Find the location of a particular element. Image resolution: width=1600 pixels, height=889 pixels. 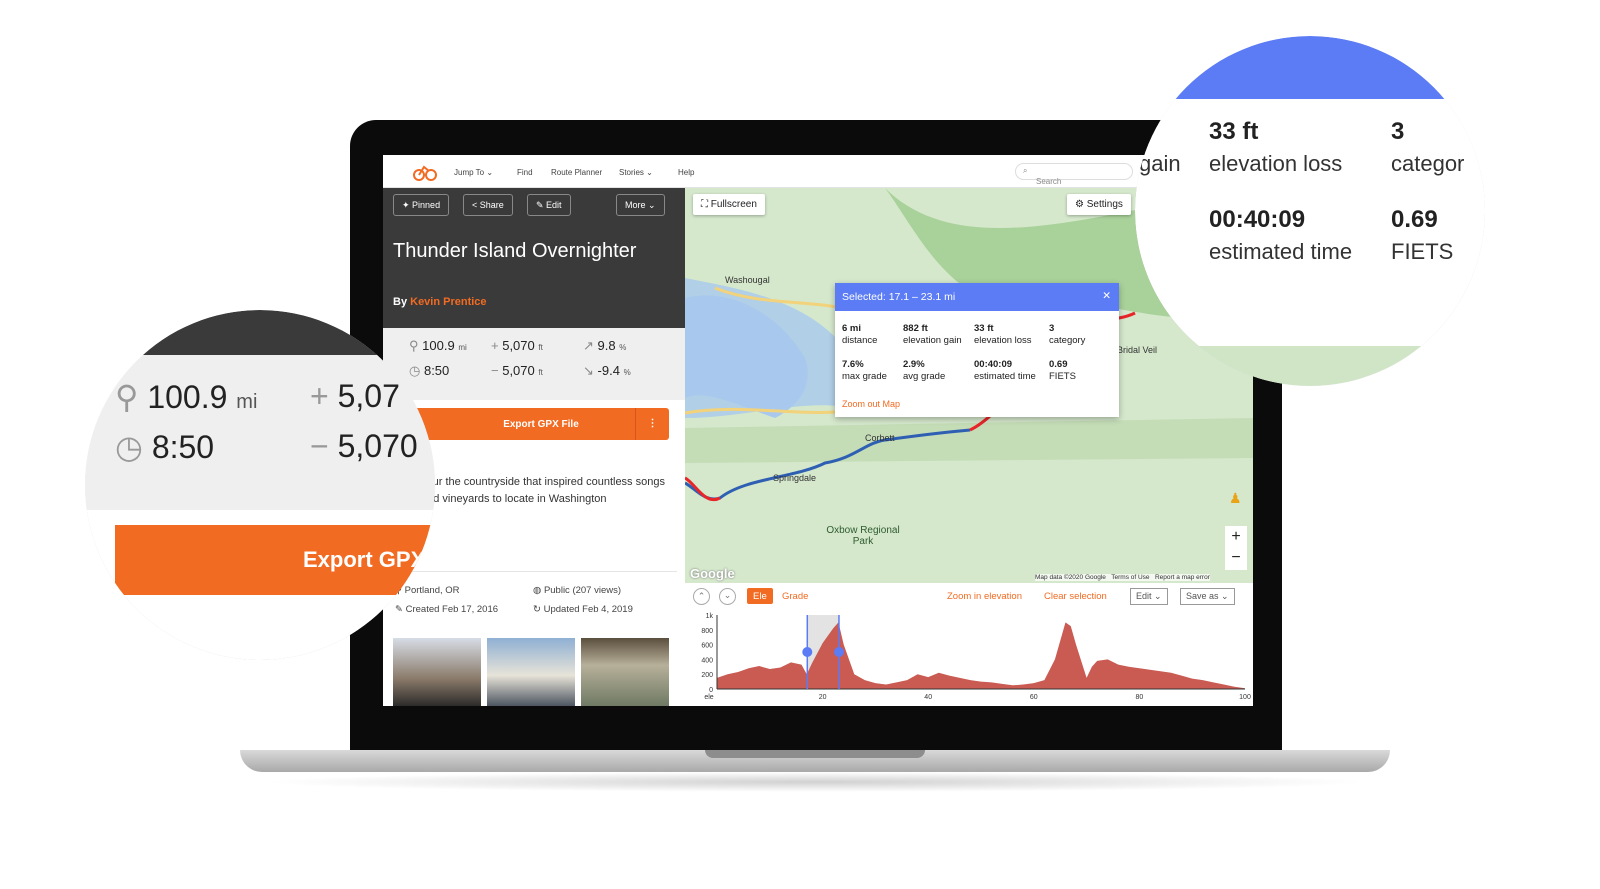

popup-stat: 6 mi distance is located at coordinates (860, 334).